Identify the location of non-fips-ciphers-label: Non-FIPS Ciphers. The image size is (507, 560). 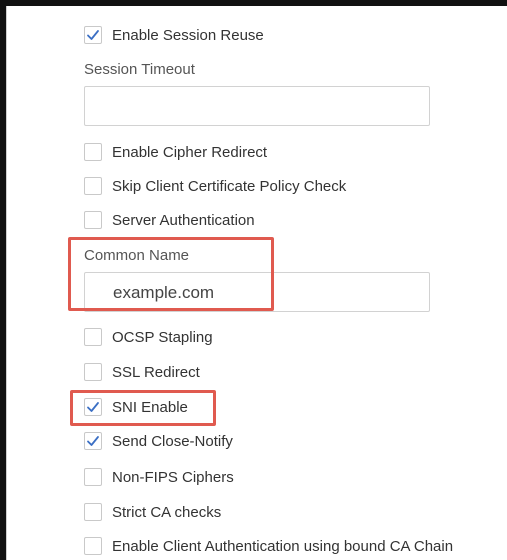
(173, 477).